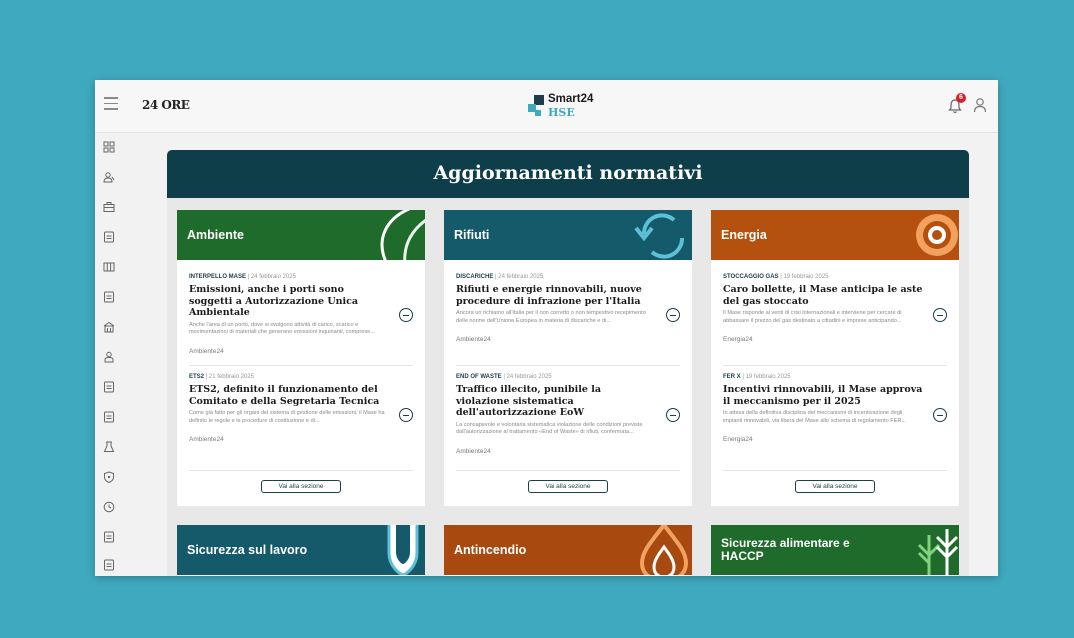 The height and width of the screenshot is (638, 1074). Describe the element at coordinates (479, 377) in the screenshot. I see `article-tag: END OF WASTE` at that location.